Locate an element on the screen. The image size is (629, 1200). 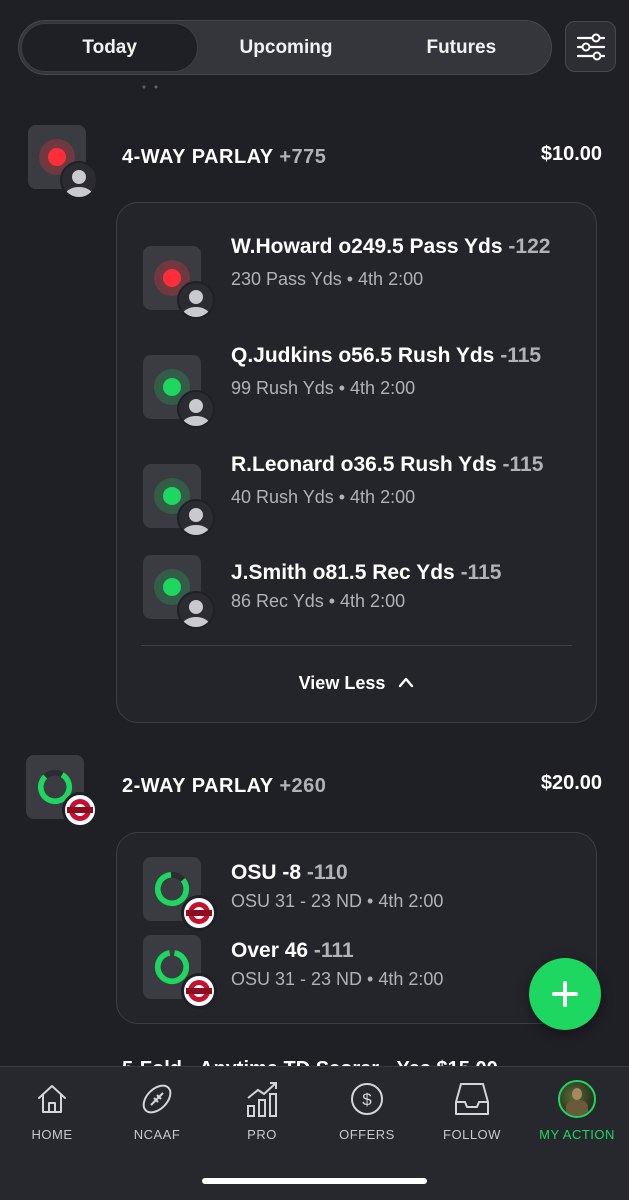
tab-futures: Futures is located at coordinates (461, 47).